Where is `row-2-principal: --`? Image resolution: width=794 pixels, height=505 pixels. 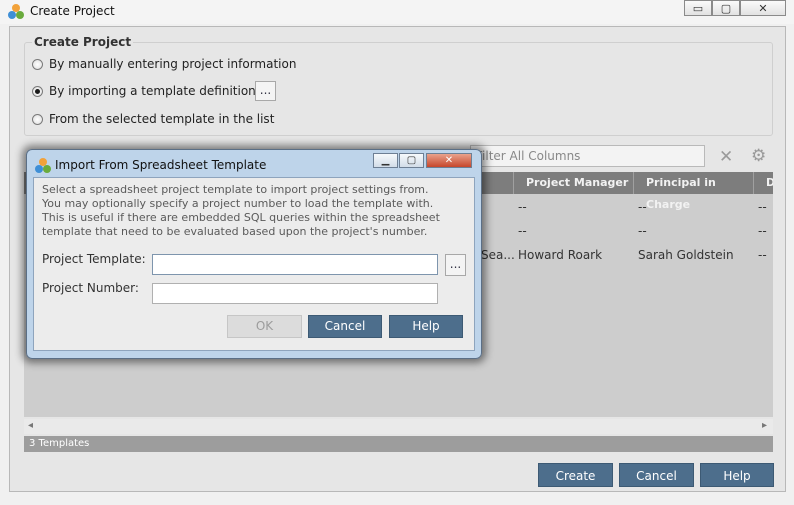 row-2-principal: -- is located at coordinates (642, 231).